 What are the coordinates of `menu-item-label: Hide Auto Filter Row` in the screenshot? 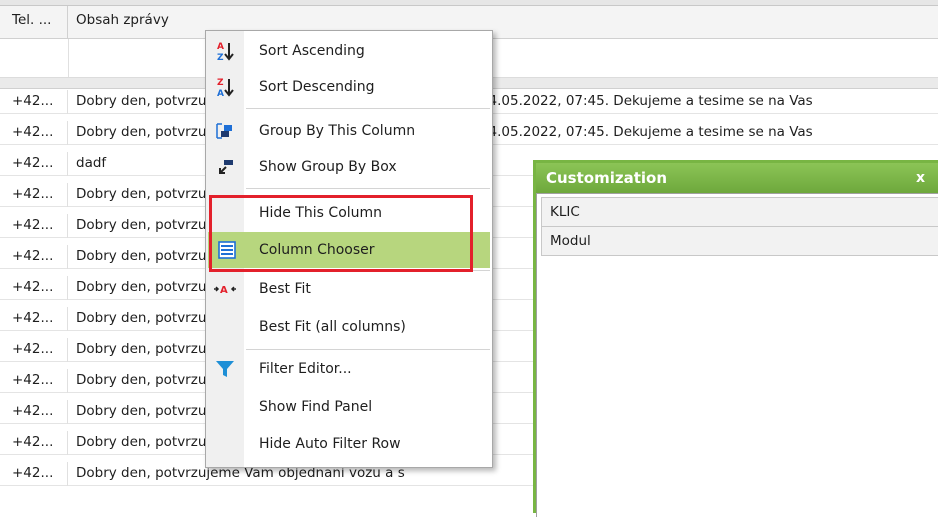 It's located at (330, 444).